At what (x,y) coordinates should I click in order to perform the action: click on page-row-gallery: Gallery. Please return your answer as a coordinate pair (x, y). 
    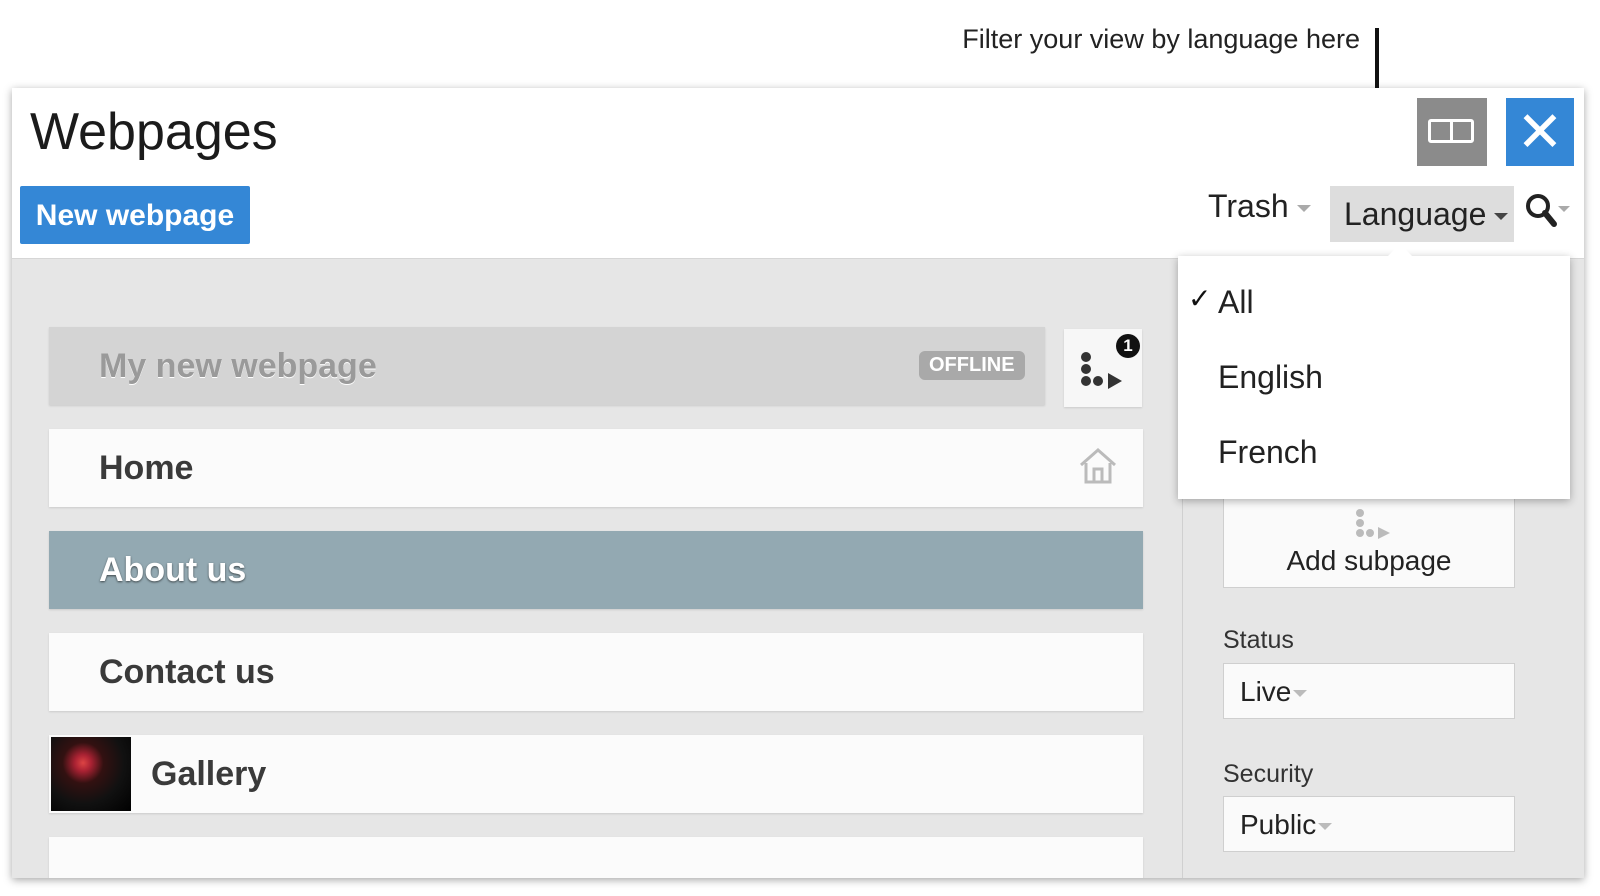
    Looking at the image, I should click on (596, 774).